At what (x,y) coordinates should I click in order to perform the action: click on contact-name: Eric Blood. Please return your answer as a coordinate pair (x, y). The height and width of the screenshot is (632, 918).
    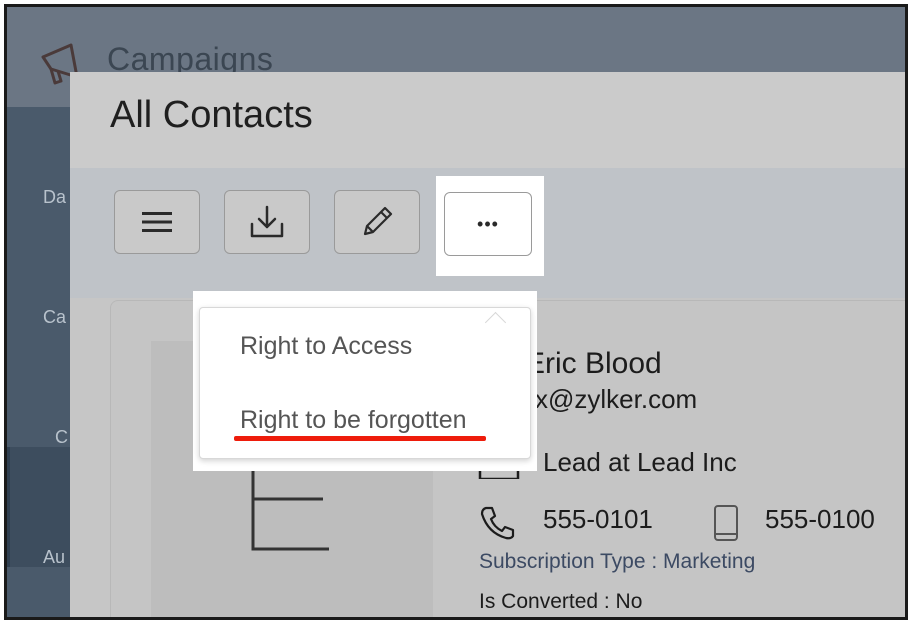
    Looking at the image, I should click on (593, 363).